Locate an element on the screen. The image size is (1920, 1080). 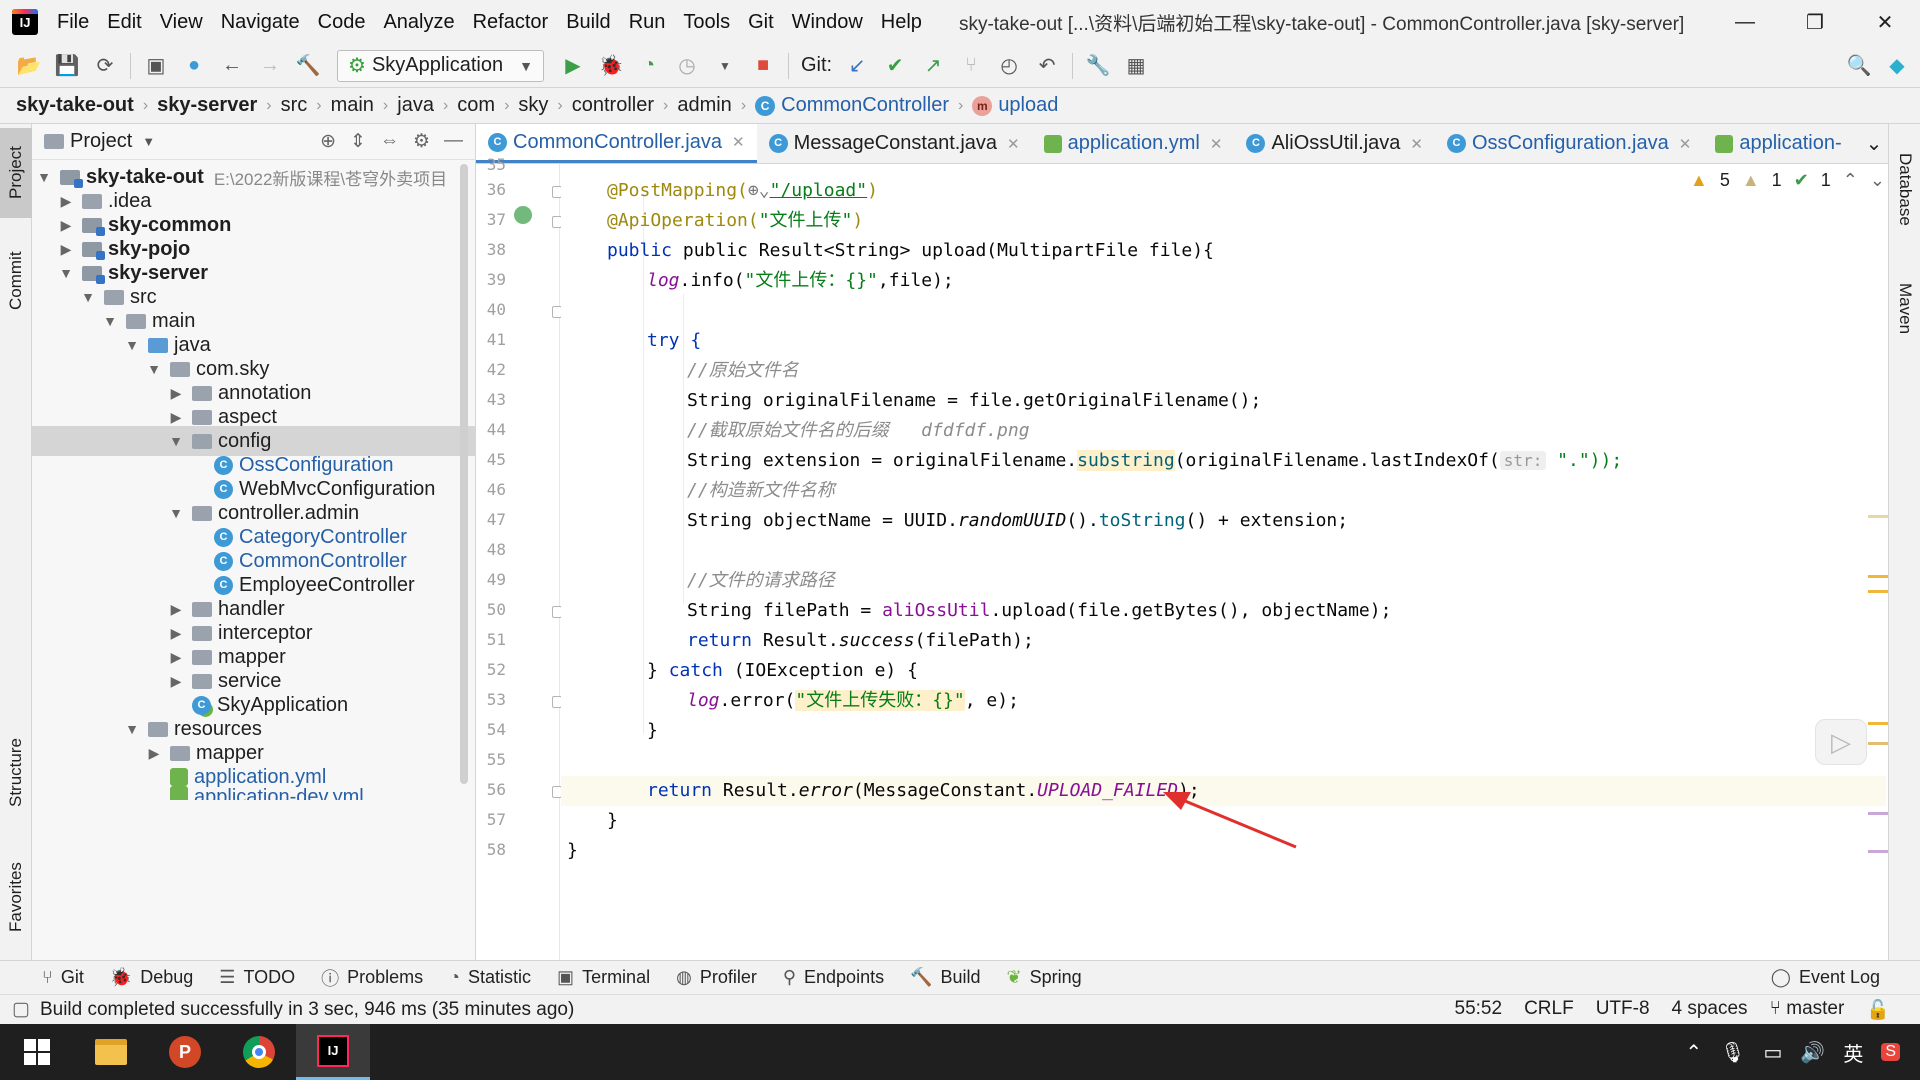
menu-navigate: Navigate is located at coordinates (260, 22).